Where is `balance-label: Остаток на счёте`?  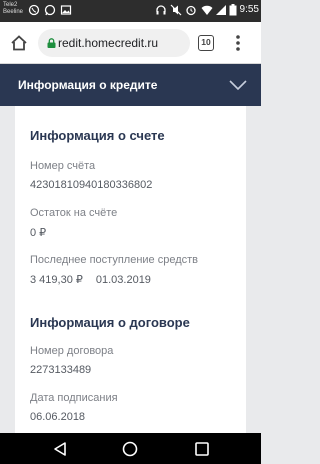
balance-label: Остаток на счёте is located at coordinates (74, 213).